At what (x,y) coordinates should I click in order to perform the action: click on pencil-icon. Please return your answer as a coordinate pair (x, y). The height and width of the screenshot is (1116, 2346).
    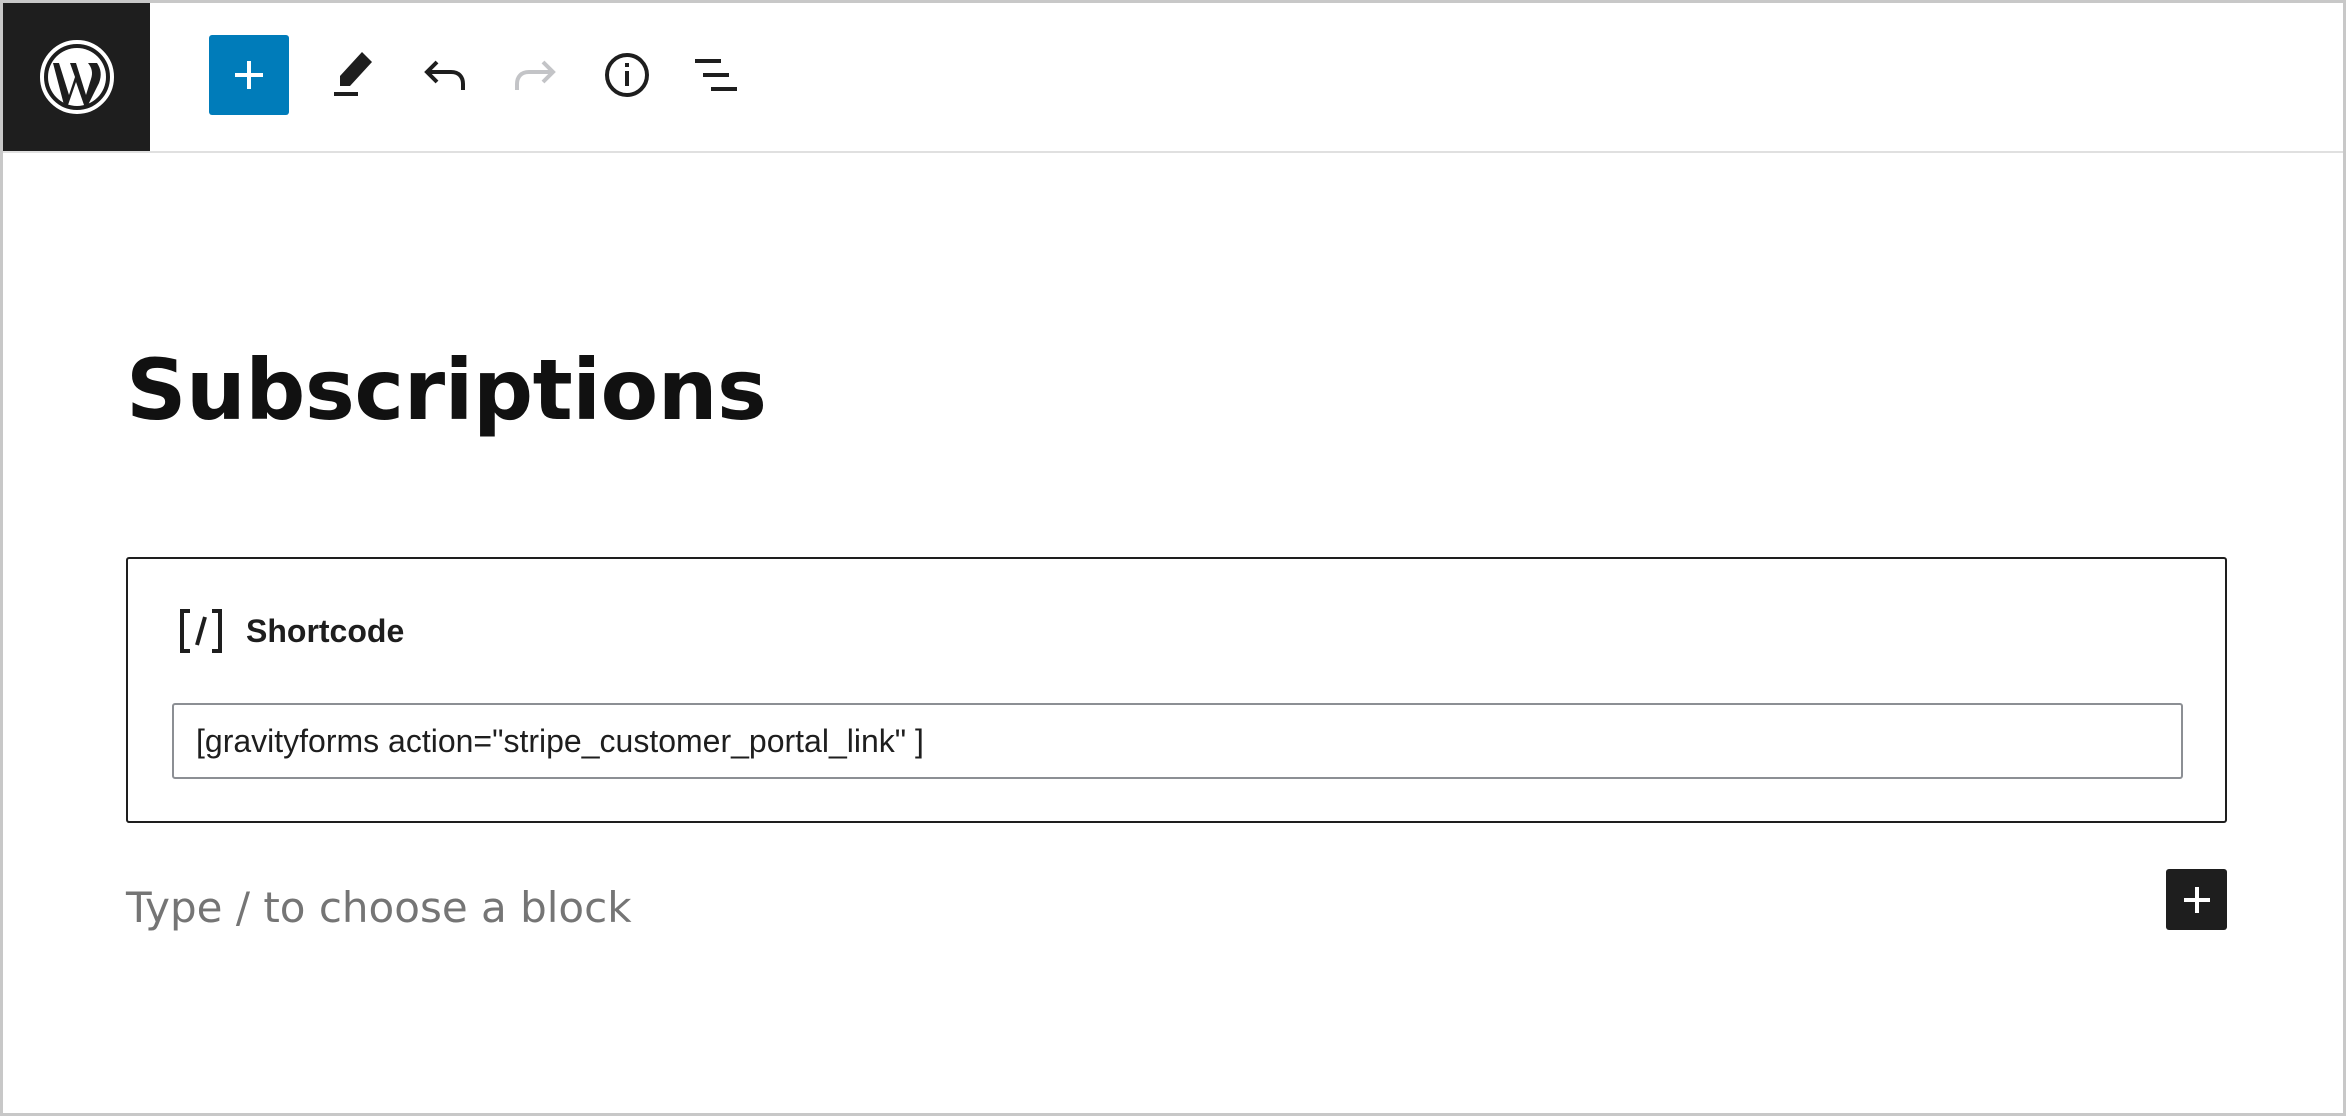
    Looking at the image, I should click on (353, 74).